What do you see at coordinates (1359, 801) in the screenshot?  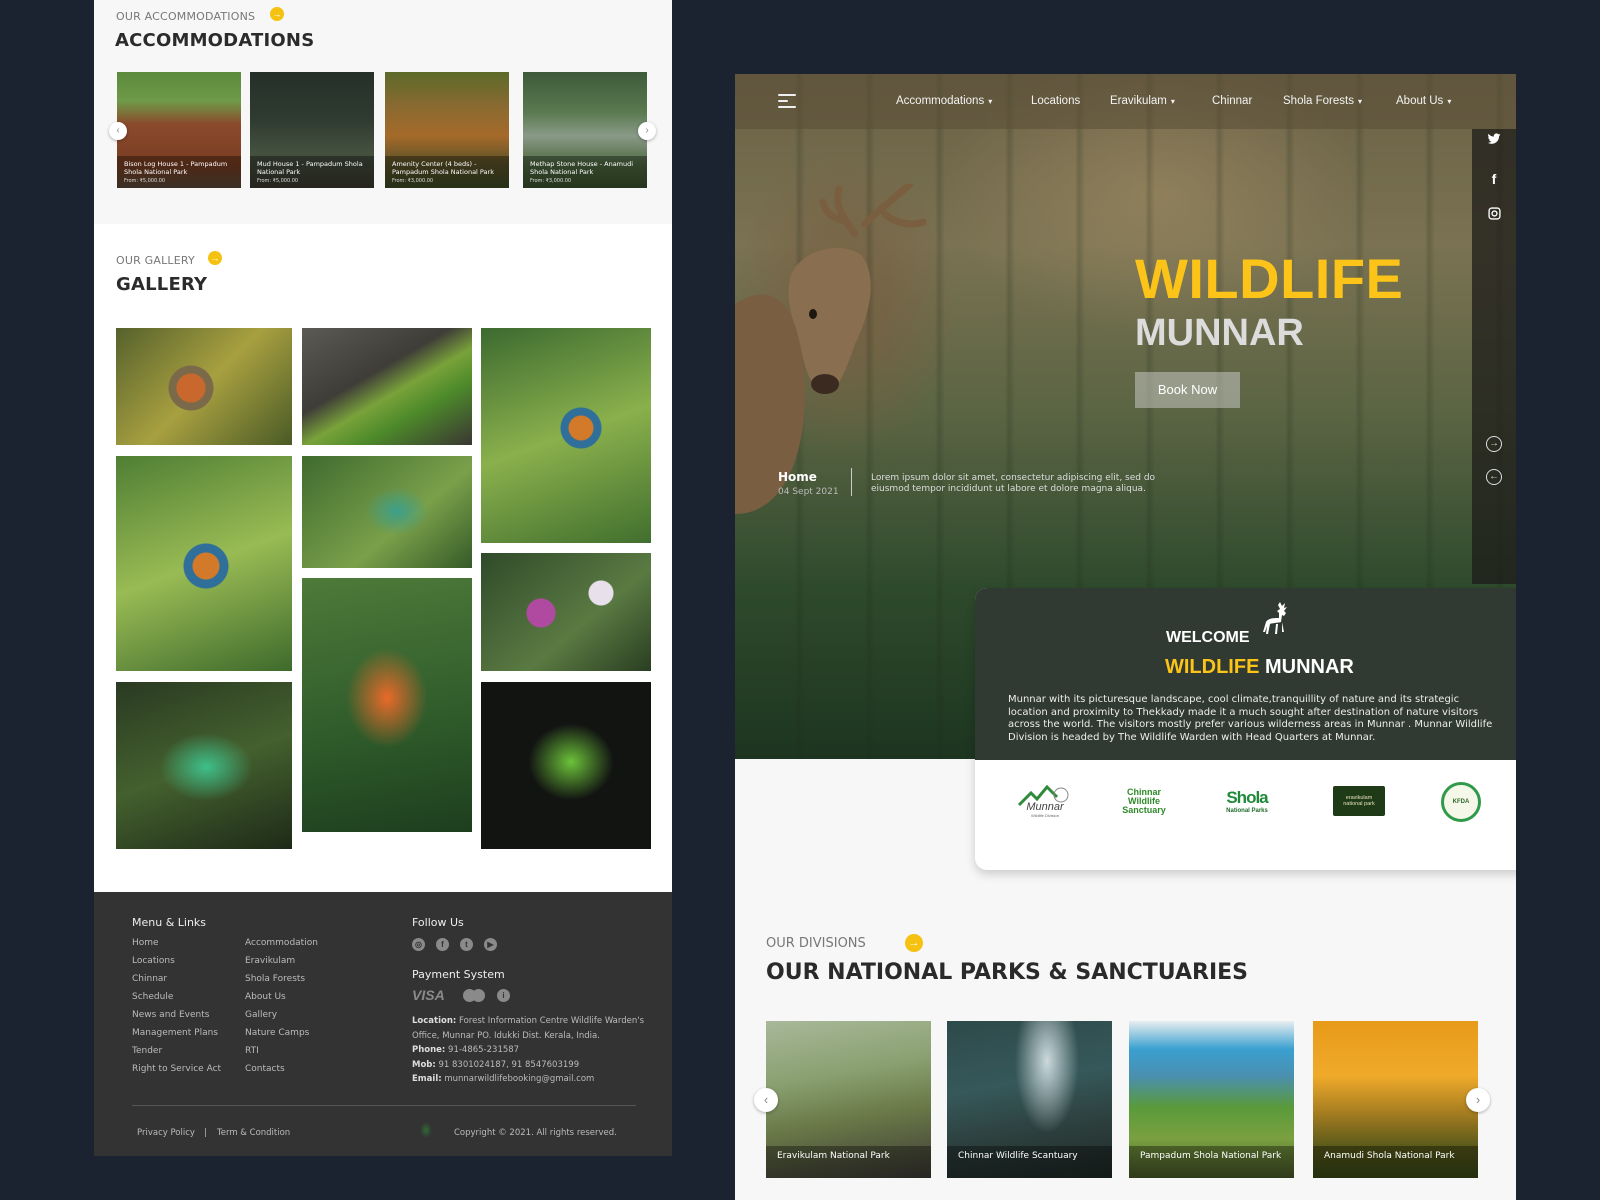 I see `eravikulam-national-park-logo: eravikulam national park` at bounding box center [1359, 801].